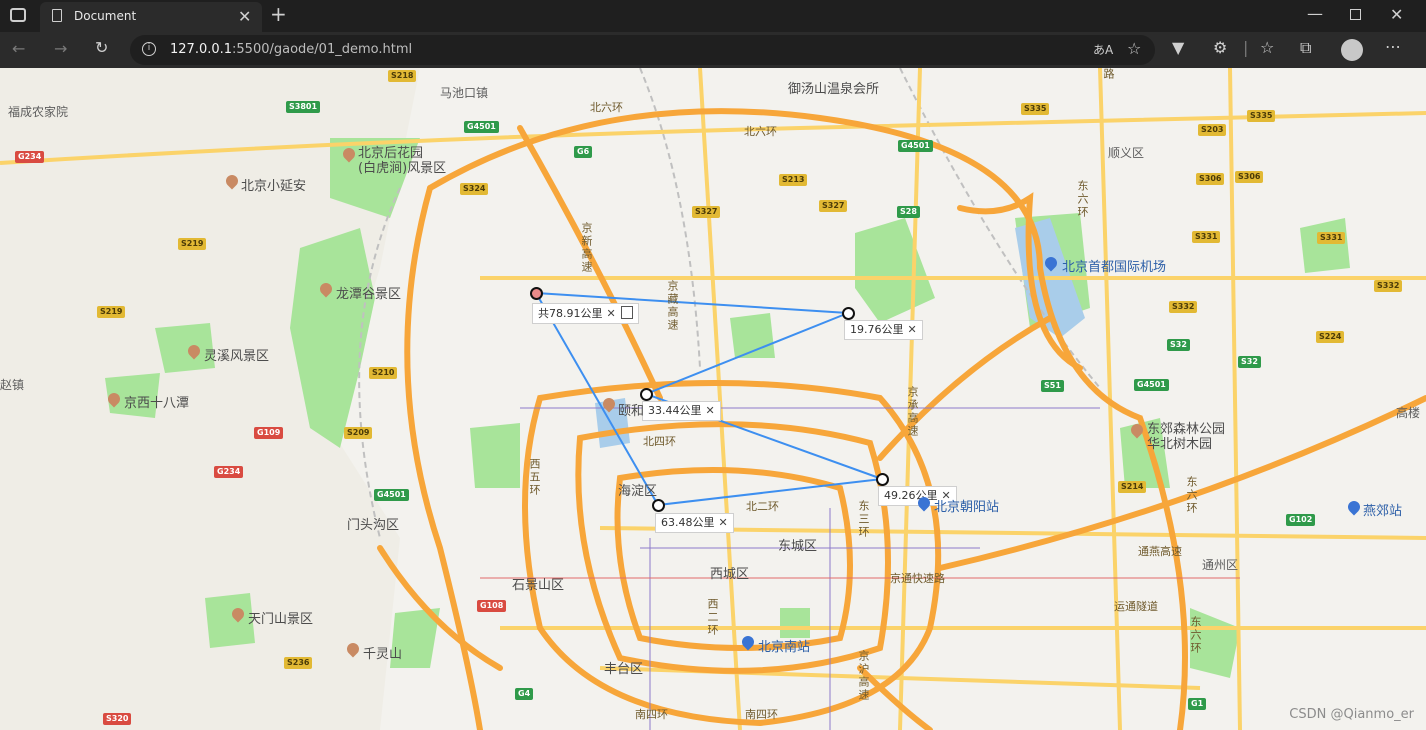 The image size is (1426, 730). I want to click on maximize-icon, so click(1355, 14).